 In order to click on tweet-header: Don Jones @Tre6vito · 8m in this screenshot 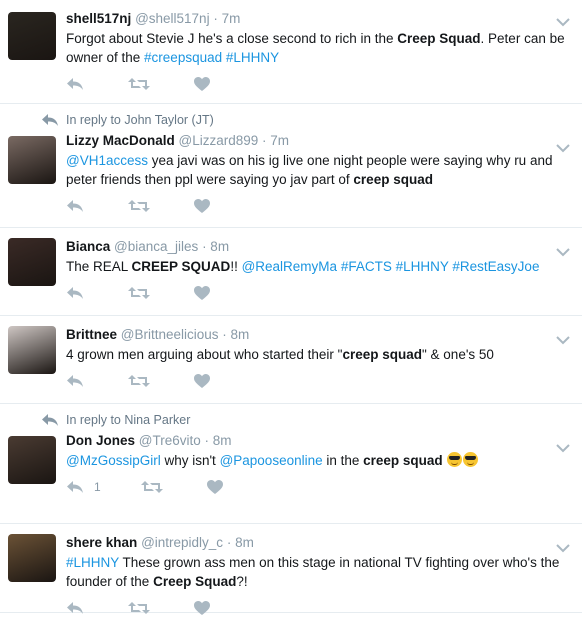, I will do `click(318, 439)`.